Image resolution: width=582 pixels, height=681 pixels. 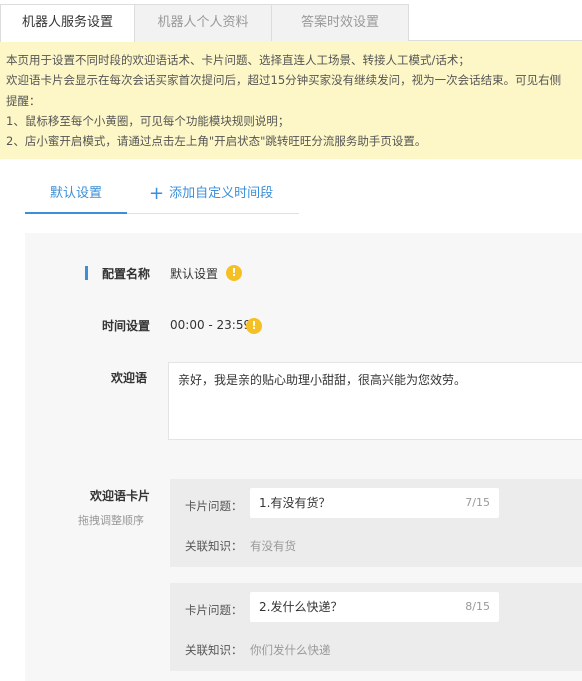 What do you see at coordinates (374, 607) in the screenshot?
I see `card-question-input: 2.发什么快递？ 8/15` at bounding box center [374, 607].